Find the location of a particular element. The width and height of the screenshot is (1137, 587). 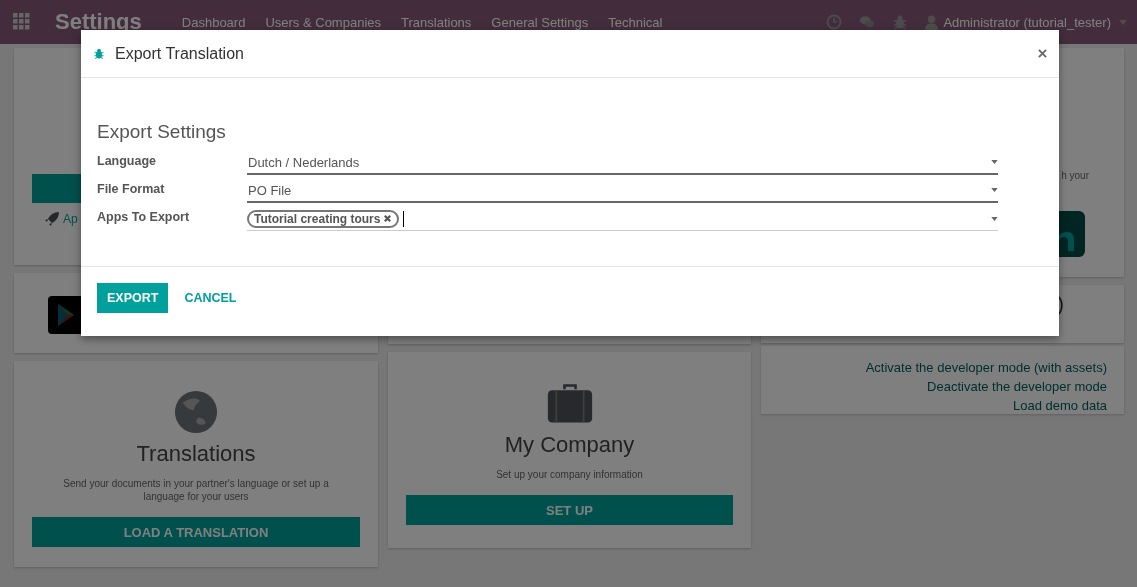

cancel-button: CANCEL is located at coordinates (210, 298).